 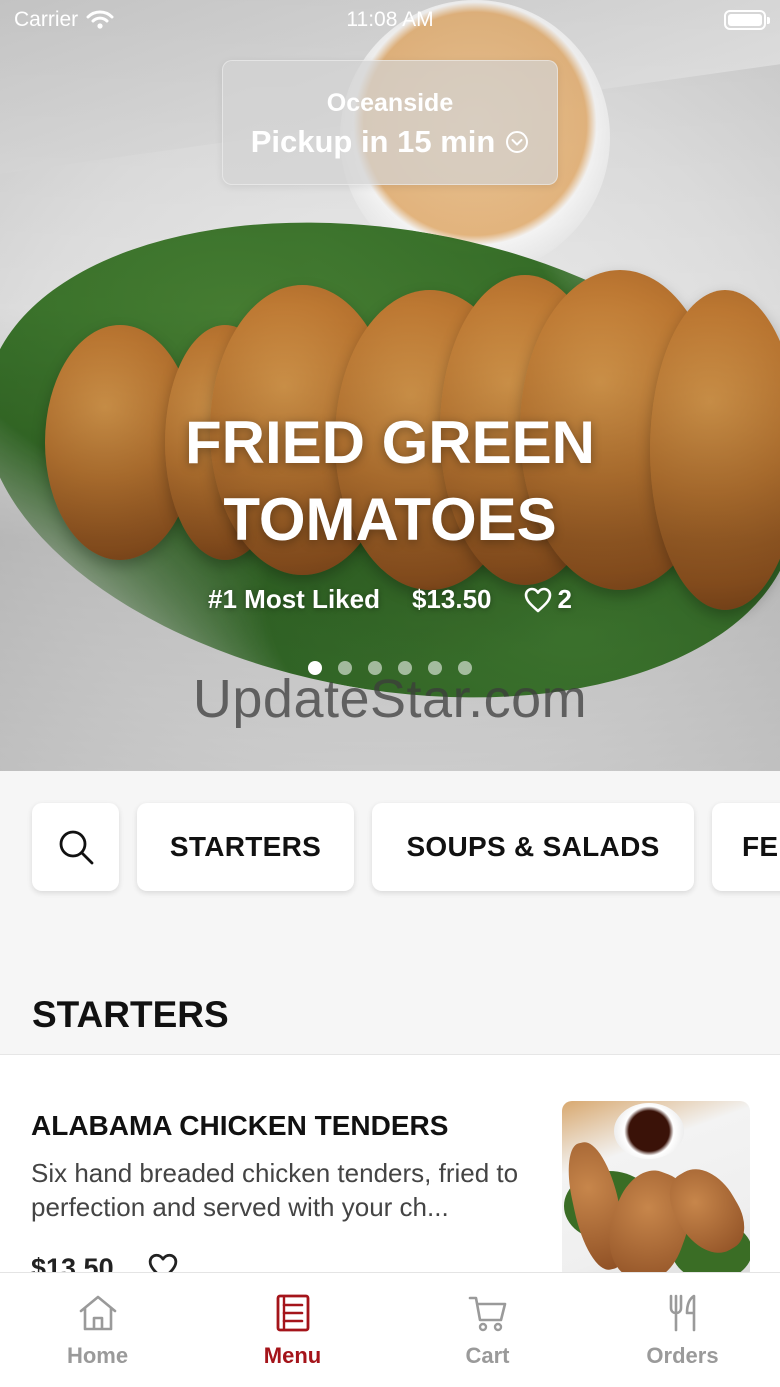 I want to click on tab-bar: Home Menu Cart Orders, so click(x=390, y=1329).